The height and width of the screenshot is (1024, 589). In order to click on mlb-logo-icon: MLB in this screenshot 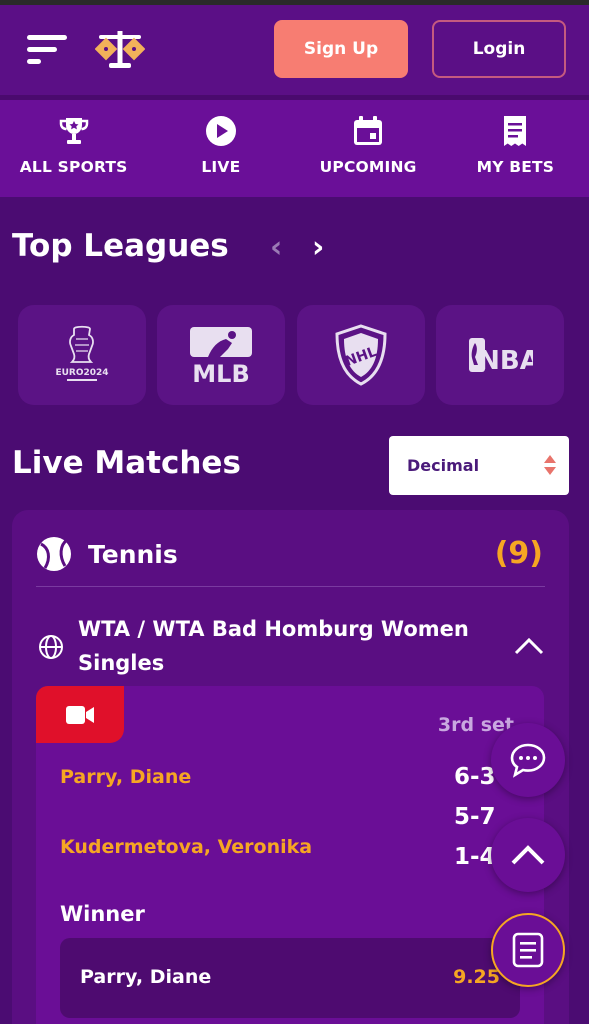, I will do `click(221, 356)`.